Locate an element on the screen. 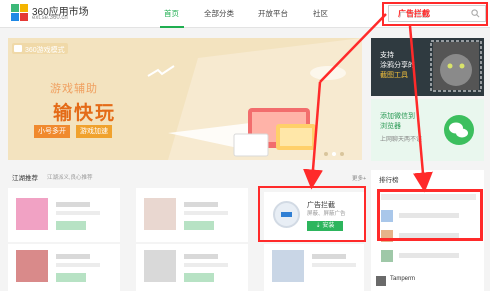  promo2-line3: 上网聊天两不误 is located at coordinates (401, 140).